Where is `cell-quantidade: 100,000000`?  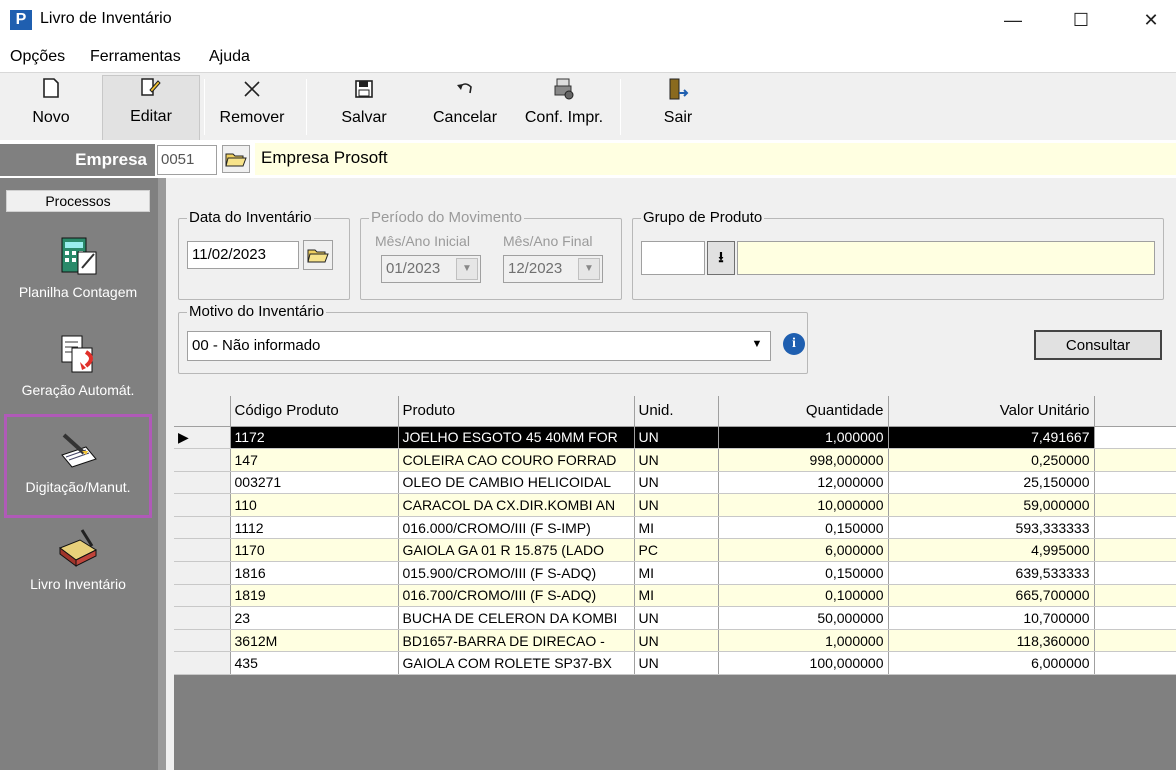 cell-quantidade: 100,000000 is located at coordinates (803, 663).